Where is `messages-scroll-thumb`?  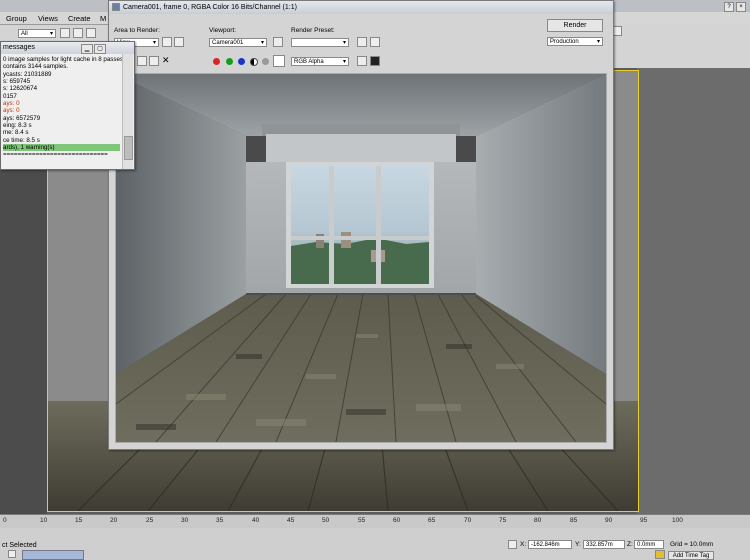 messages-scroll-thumb is located at coordinates (128, 148).